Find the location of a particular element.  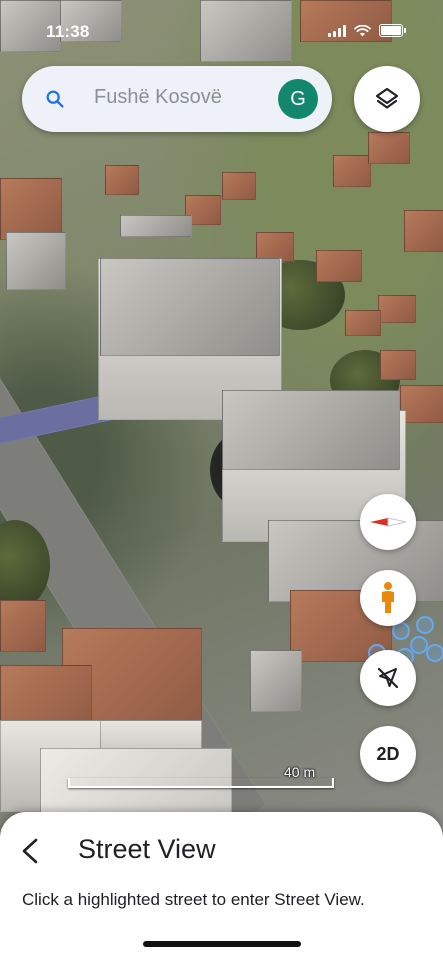

search-input: Fushë Kosovë is located at coordinates (158, 97).